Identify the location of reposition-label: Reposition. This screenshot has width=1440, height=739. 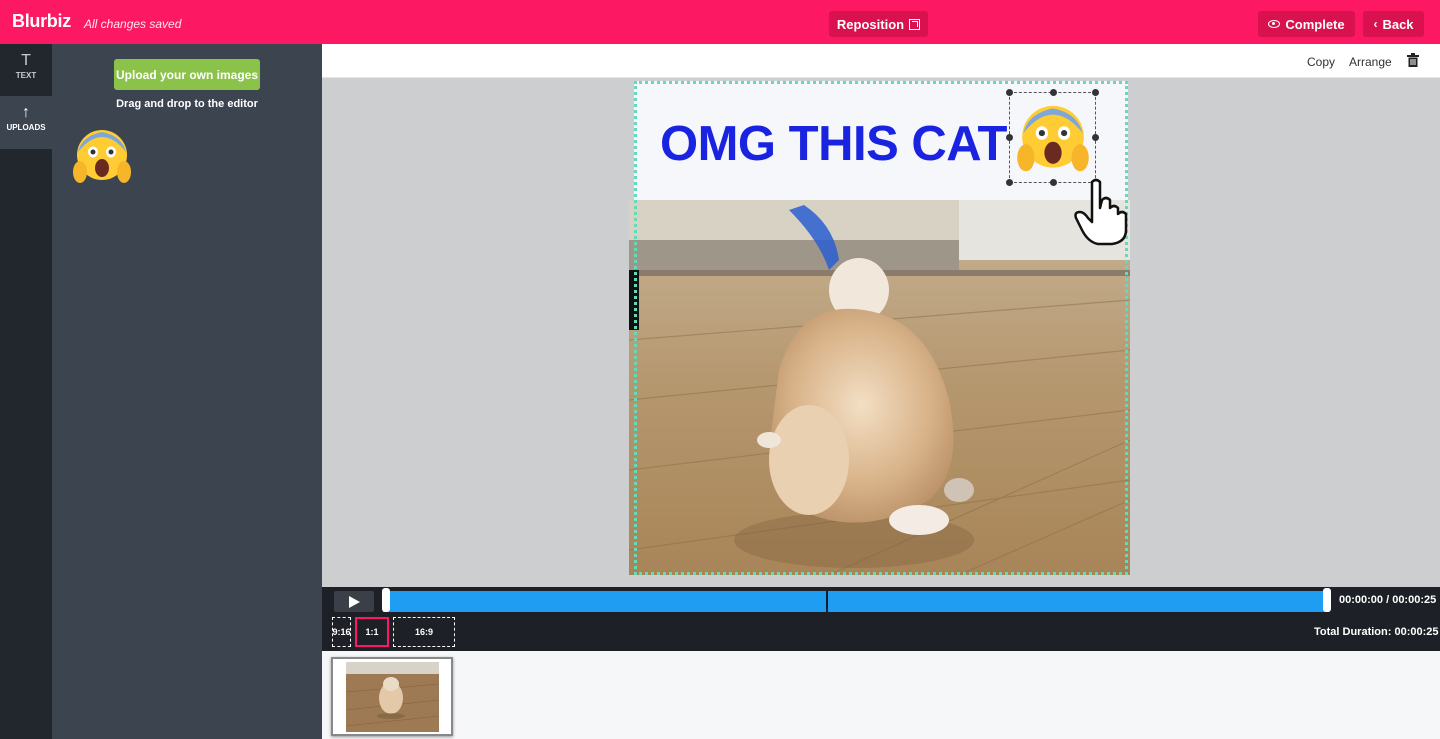
(870, 24).